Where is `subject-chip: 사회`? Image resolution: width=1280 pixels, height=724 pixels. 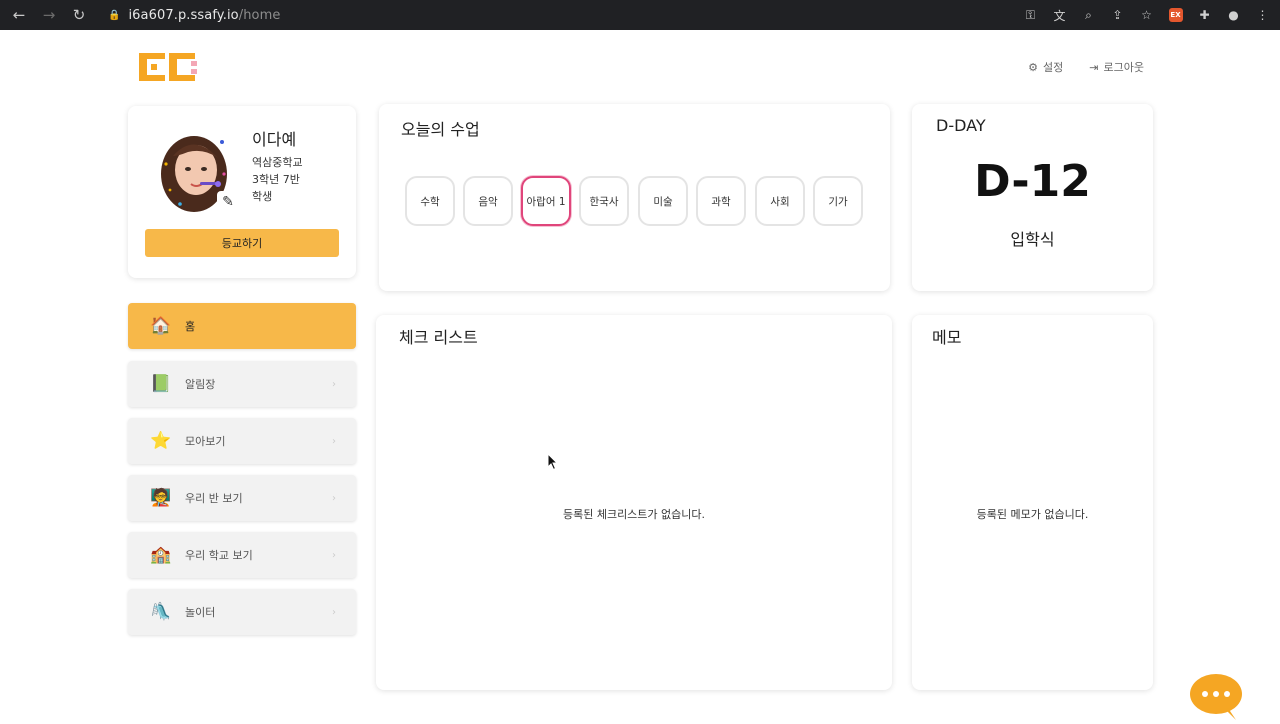 subject-chip: 사회 is located at coordinates (780, 201).